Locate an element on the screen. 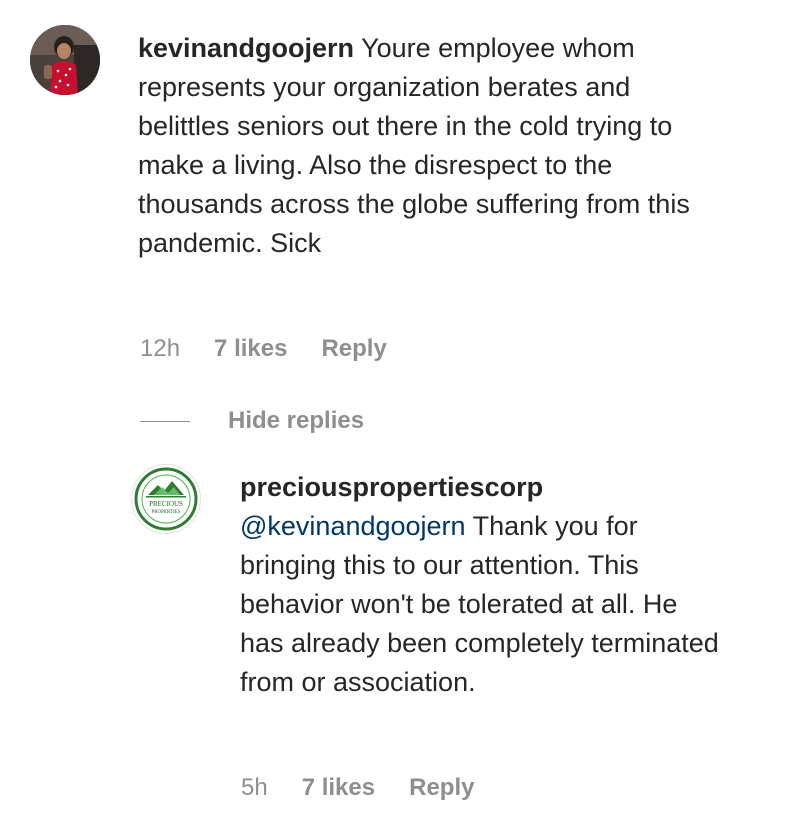 Image resolution: width=800 pixels, height=826 pixels. commenter-avatar is located at coordinates (65, 60).